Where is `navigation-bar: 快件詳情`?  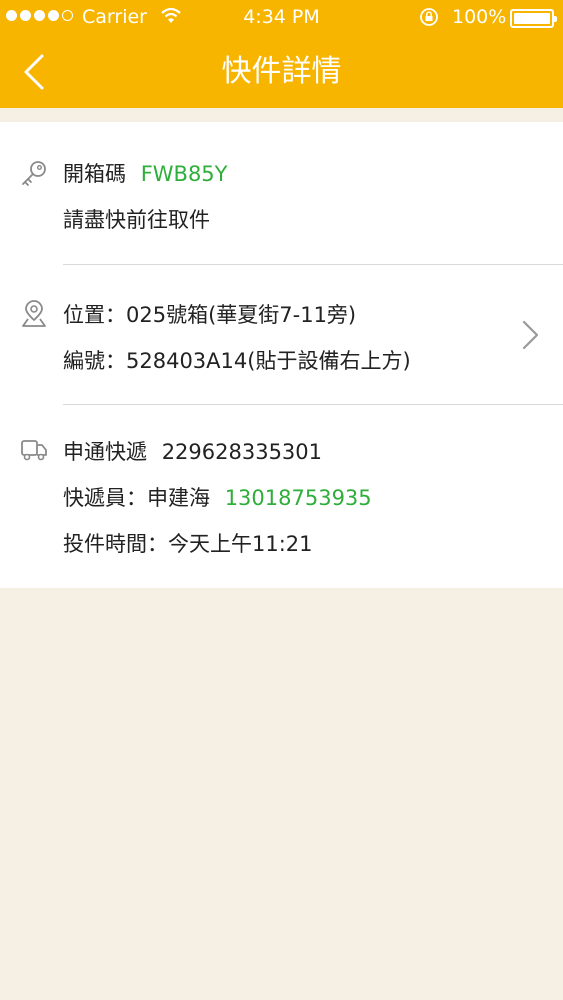
navigation-bar: 快件詳情 is located at coordinates (281, 72).